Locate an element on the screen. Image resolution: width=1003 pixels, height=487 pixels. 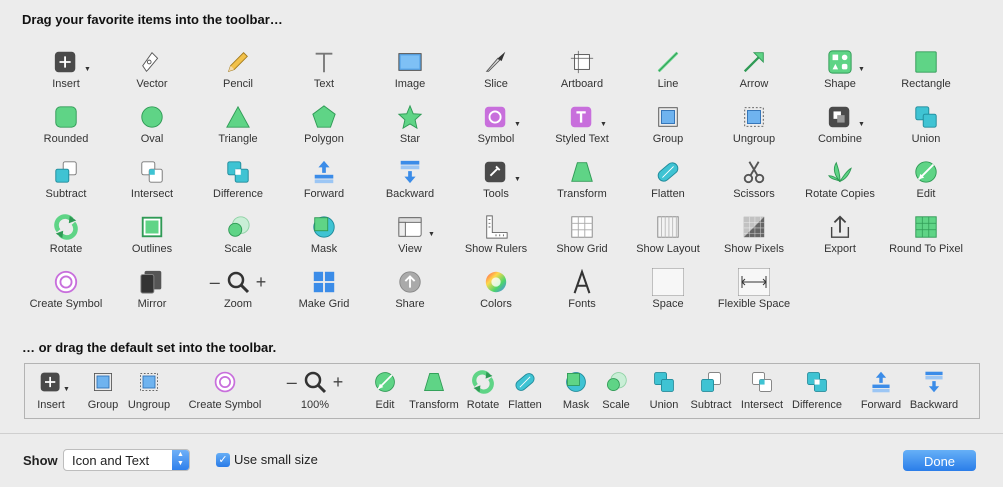
palette-item-edit: Edit is located at coordinates (926, 181).